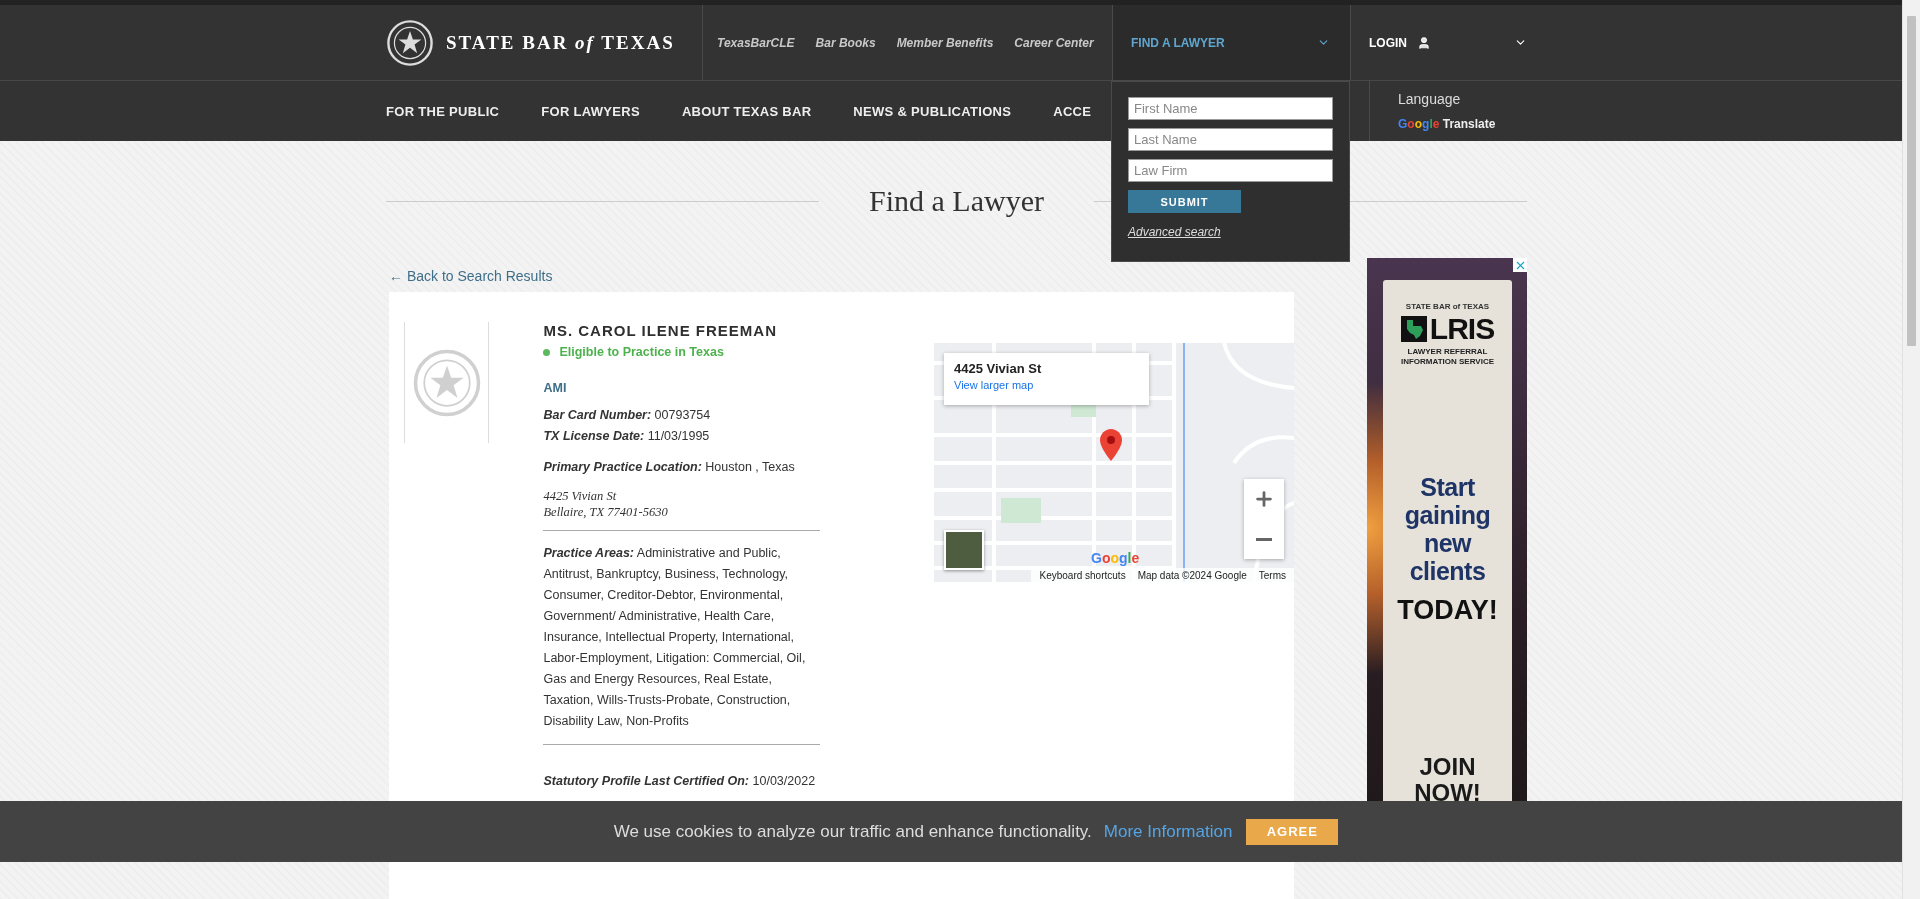 The image size is (1920, 899). I want to click on find-a-lawyer-button: FIND A LAWYER, so click(1231, 42).